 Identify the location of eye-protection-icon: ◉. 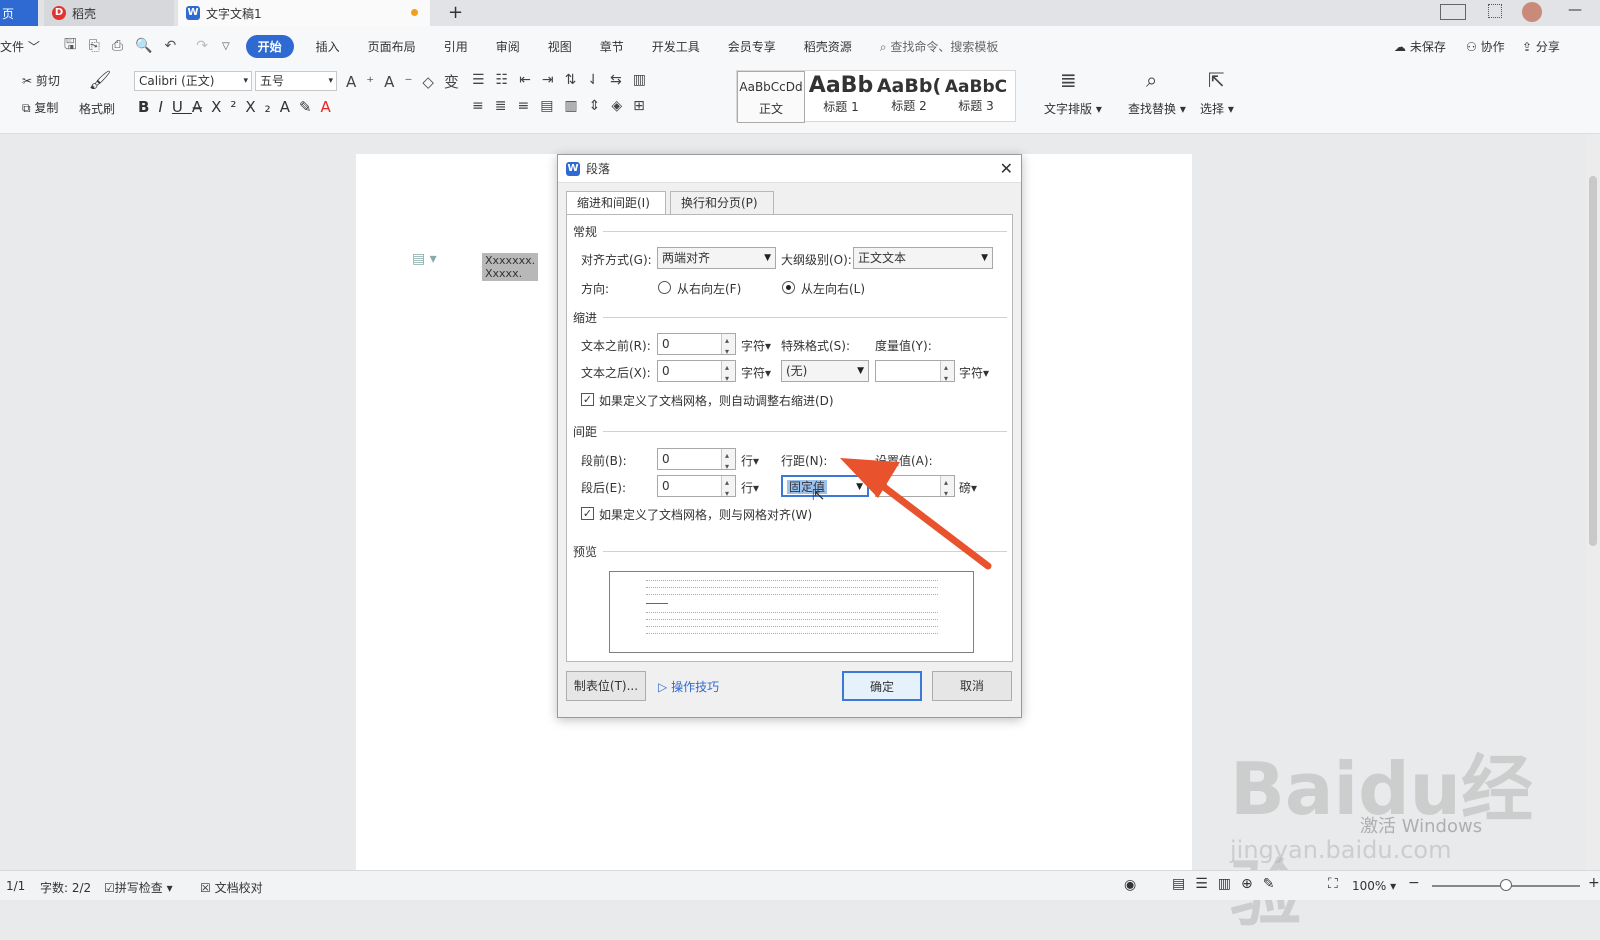
(1130, 885).